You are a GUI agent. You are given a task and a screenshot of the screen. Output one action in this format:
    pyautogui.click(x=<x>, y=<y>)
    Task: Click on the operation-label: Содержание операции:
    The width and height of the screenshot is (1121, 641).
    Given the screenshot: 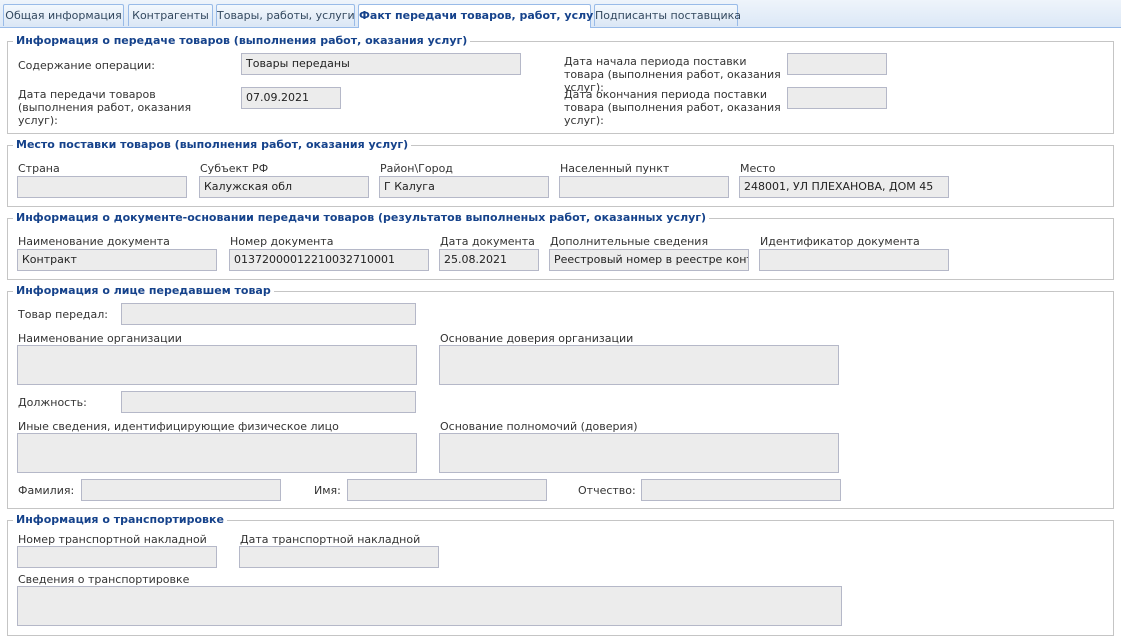 What is the action you would take?
    pyautogui.click(x=86, y=65)
    